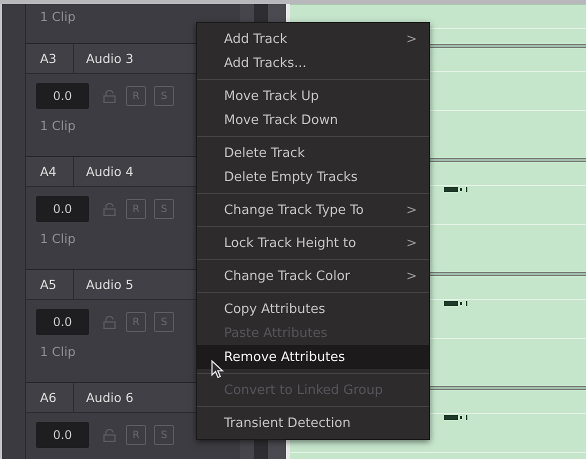 The height and width of the screenshot is (459, 586). Describe the element at coordinates (50, 397) in the screenshot. I see `track-id: A6` at that location.